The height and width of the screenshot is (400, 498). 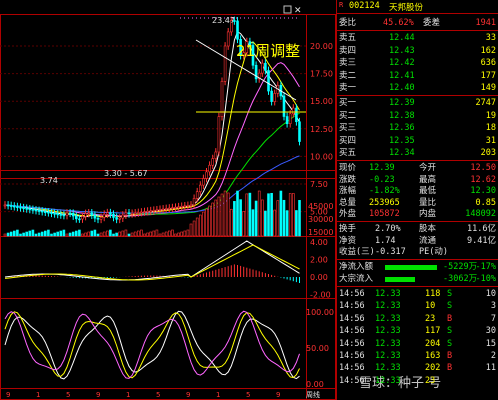 What do you see at coordinates (402, 153) in the screenshot?
I see `bid-price: 12.34` at bounding box center [402, 153].